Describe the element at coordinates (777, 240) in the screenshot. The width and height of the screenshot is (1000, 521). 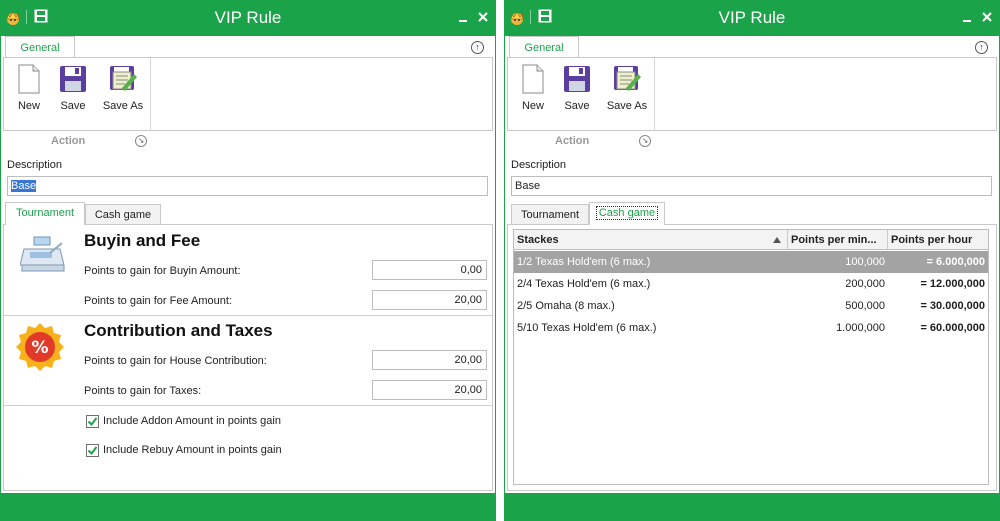
I see `sort-ascending-icon` at that location.